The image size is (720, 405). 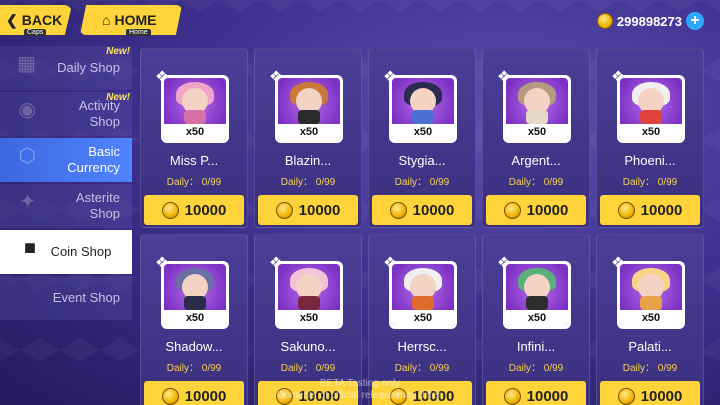 I want to click on sidebar-item-coin-shop: ■ Coin Shop, so click(x=66, y=252).